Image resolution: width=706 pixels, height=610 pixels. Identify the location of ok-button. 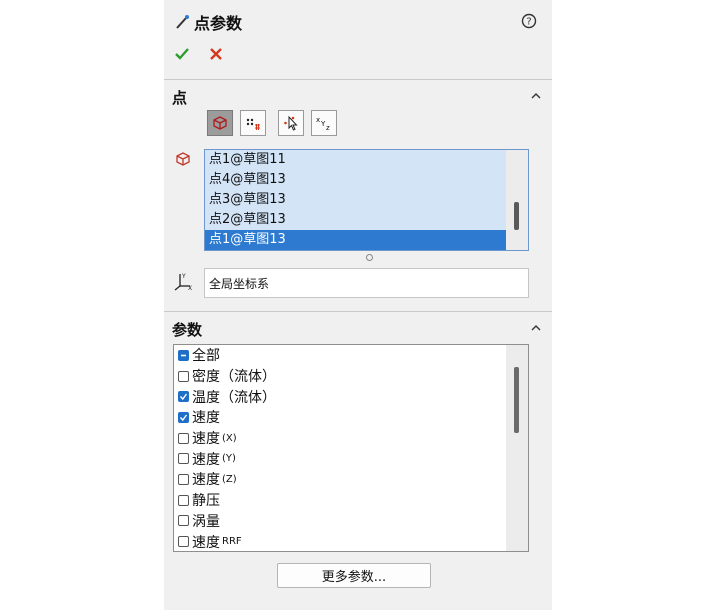
(182, 54).